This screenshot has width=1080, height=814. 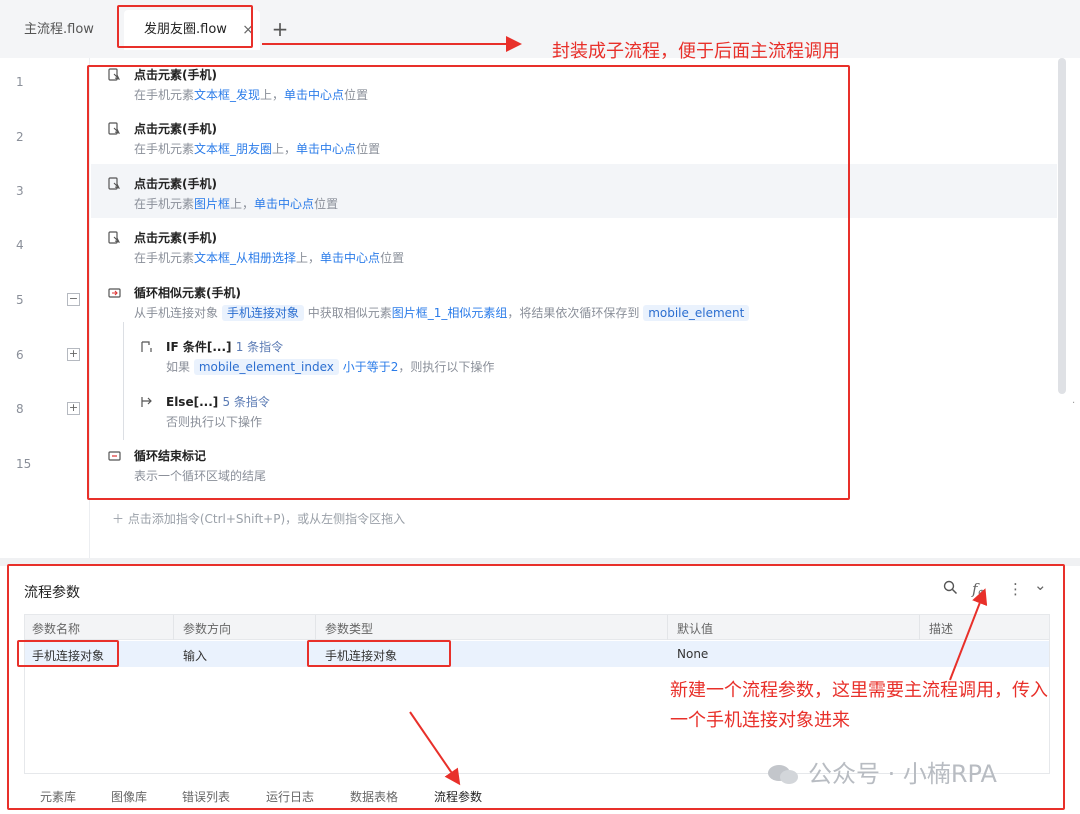 I want to click on annotation-top-text: 封装成子流程，便于后面主流程调用, so click(x=696, y=51).